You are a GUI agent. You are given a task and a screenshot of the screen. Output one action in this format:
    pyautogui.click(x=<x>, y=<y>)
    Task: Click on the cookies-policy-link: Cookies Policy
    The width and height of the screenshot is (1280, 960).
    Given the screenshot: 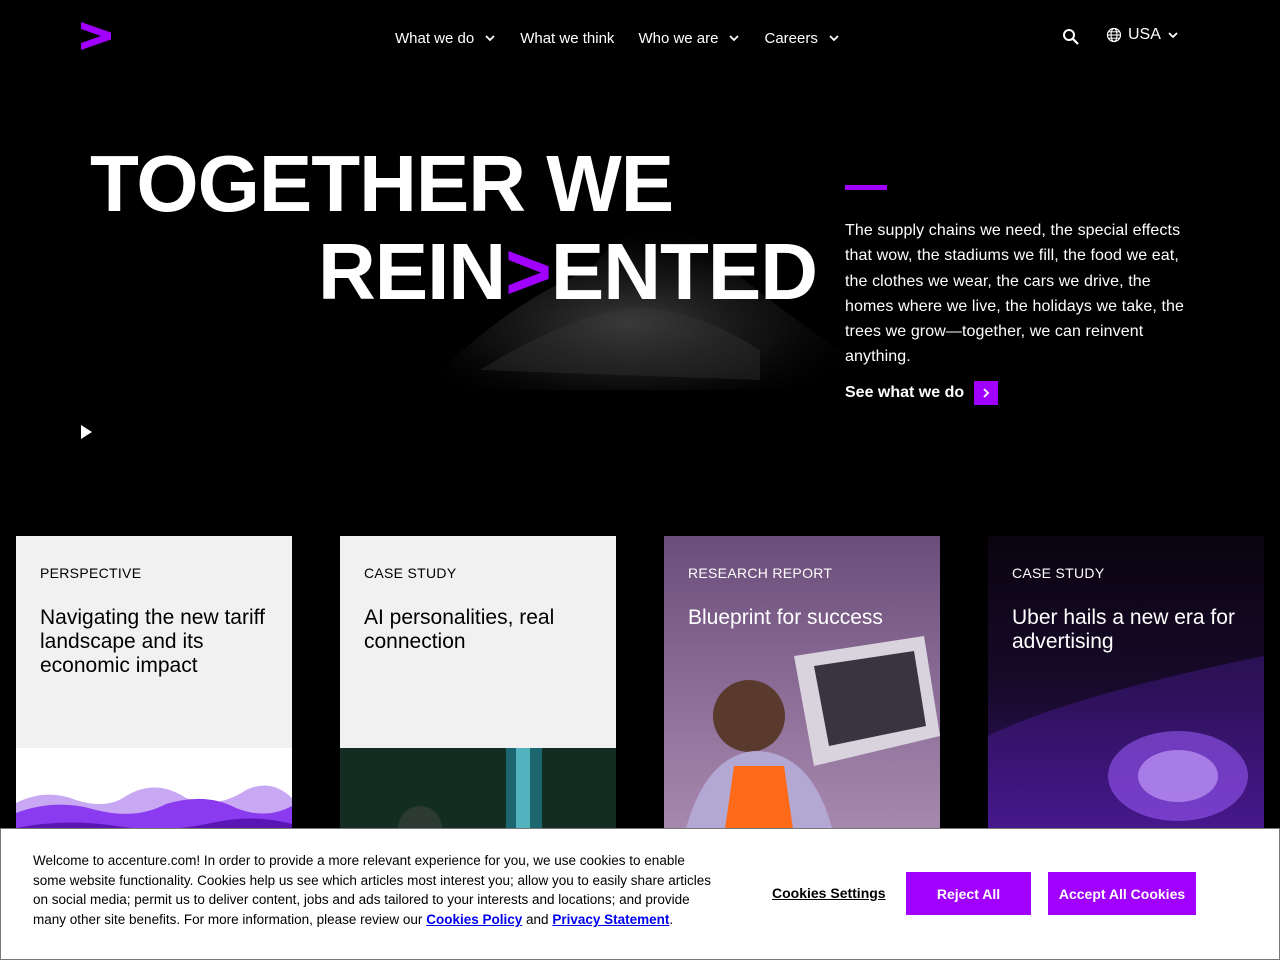 What is the action you would take?
    pyautogui.click(x=474, y=919)
    